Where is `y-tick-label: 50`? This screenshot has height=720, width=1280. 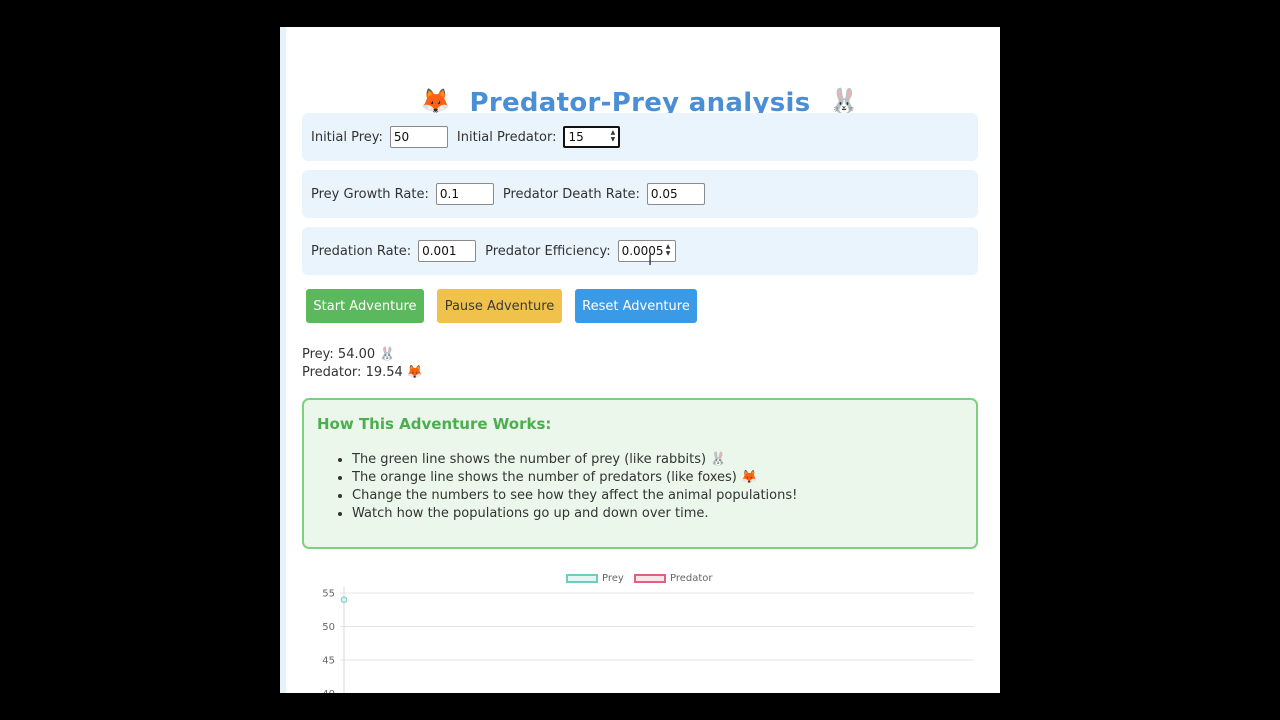 y-tick-label: 50 is located at coordinates (328, 627).